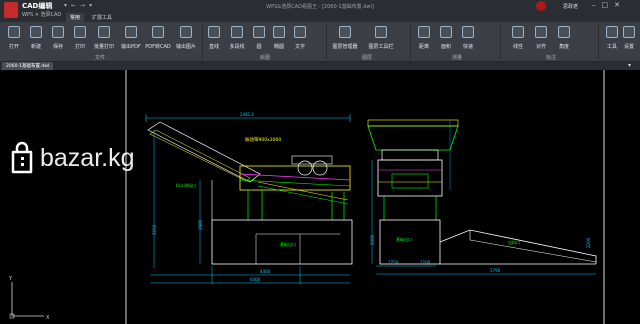 The width and height of the screenshot is (640, 324). What do you see at coordinates (265, 58) in the screenshot?
I see `group-label-draw: 绘图` at bounding box center [265, 58].